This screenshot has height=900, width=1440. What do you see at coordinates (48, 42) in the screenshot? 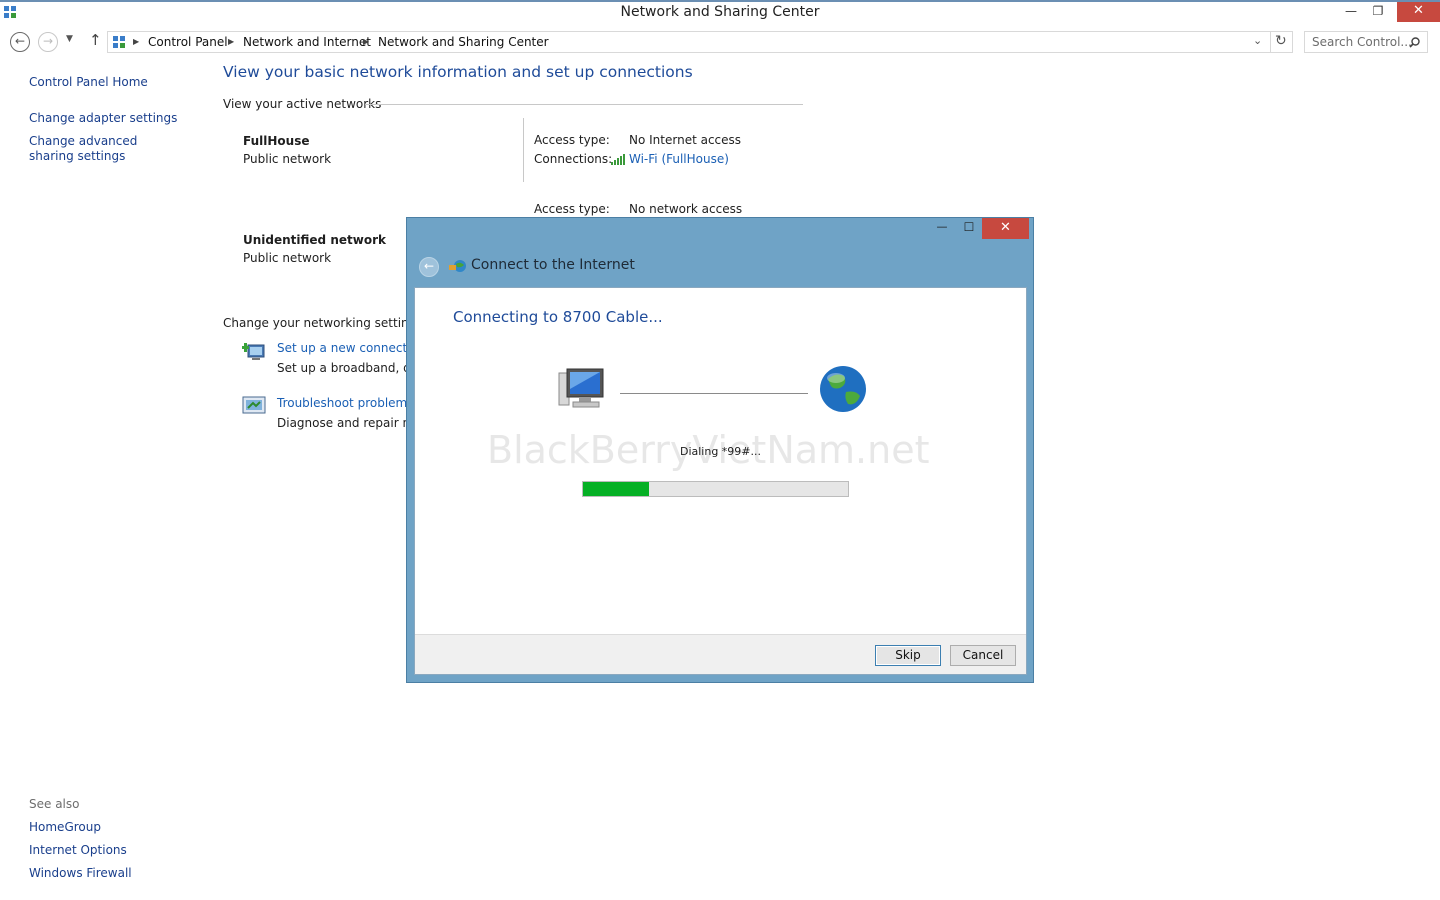
I see `forward-button: →` at bounding box center [48, 42].